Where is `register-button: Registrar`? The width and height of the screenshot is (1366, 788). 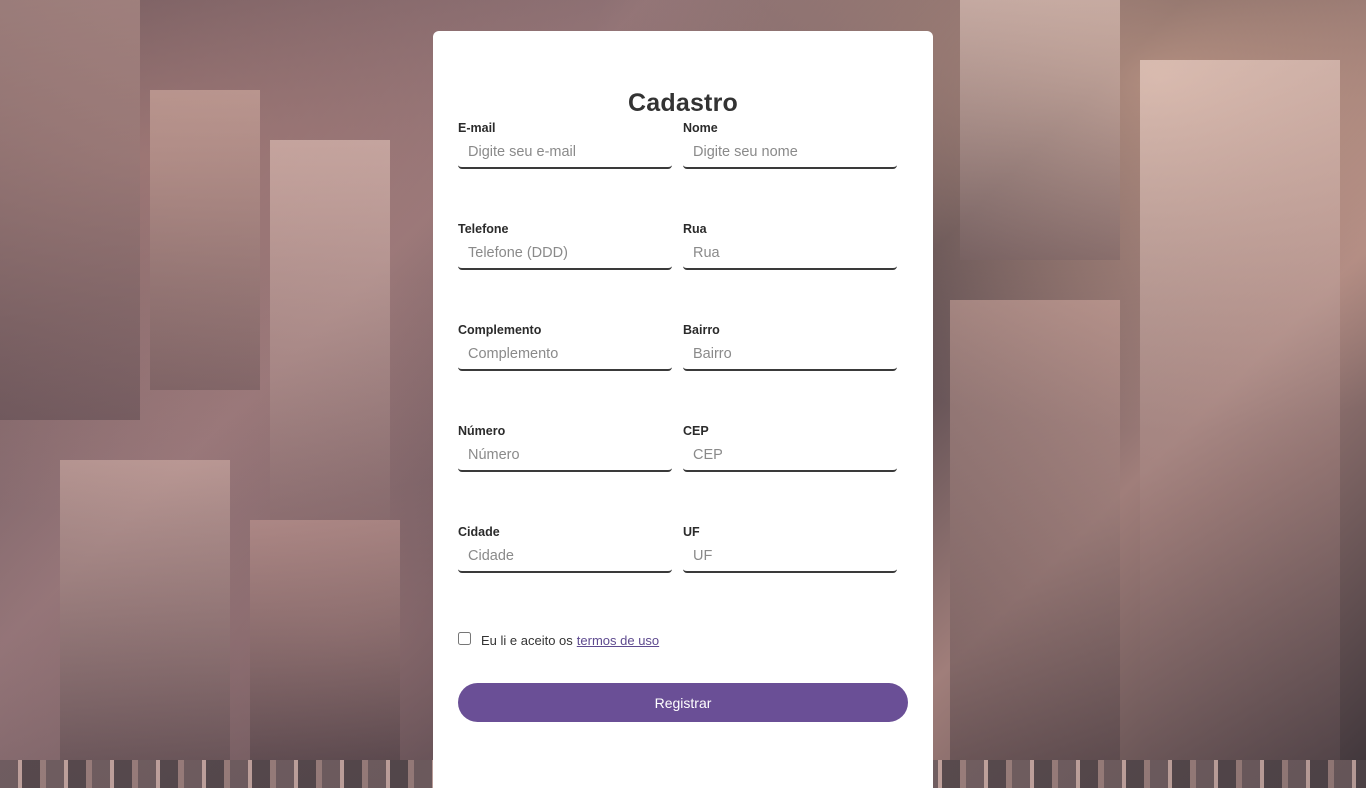 register-button: Registrar is located at coordinates (683, 702).